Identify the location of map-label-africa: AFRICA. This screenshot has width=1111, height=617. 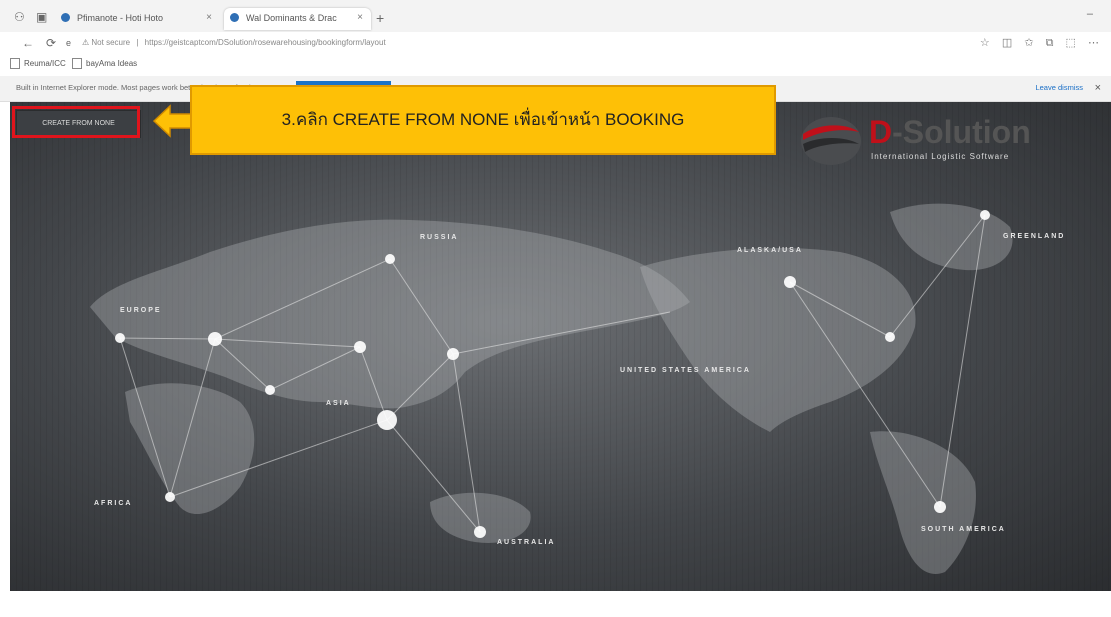
(113, 503).